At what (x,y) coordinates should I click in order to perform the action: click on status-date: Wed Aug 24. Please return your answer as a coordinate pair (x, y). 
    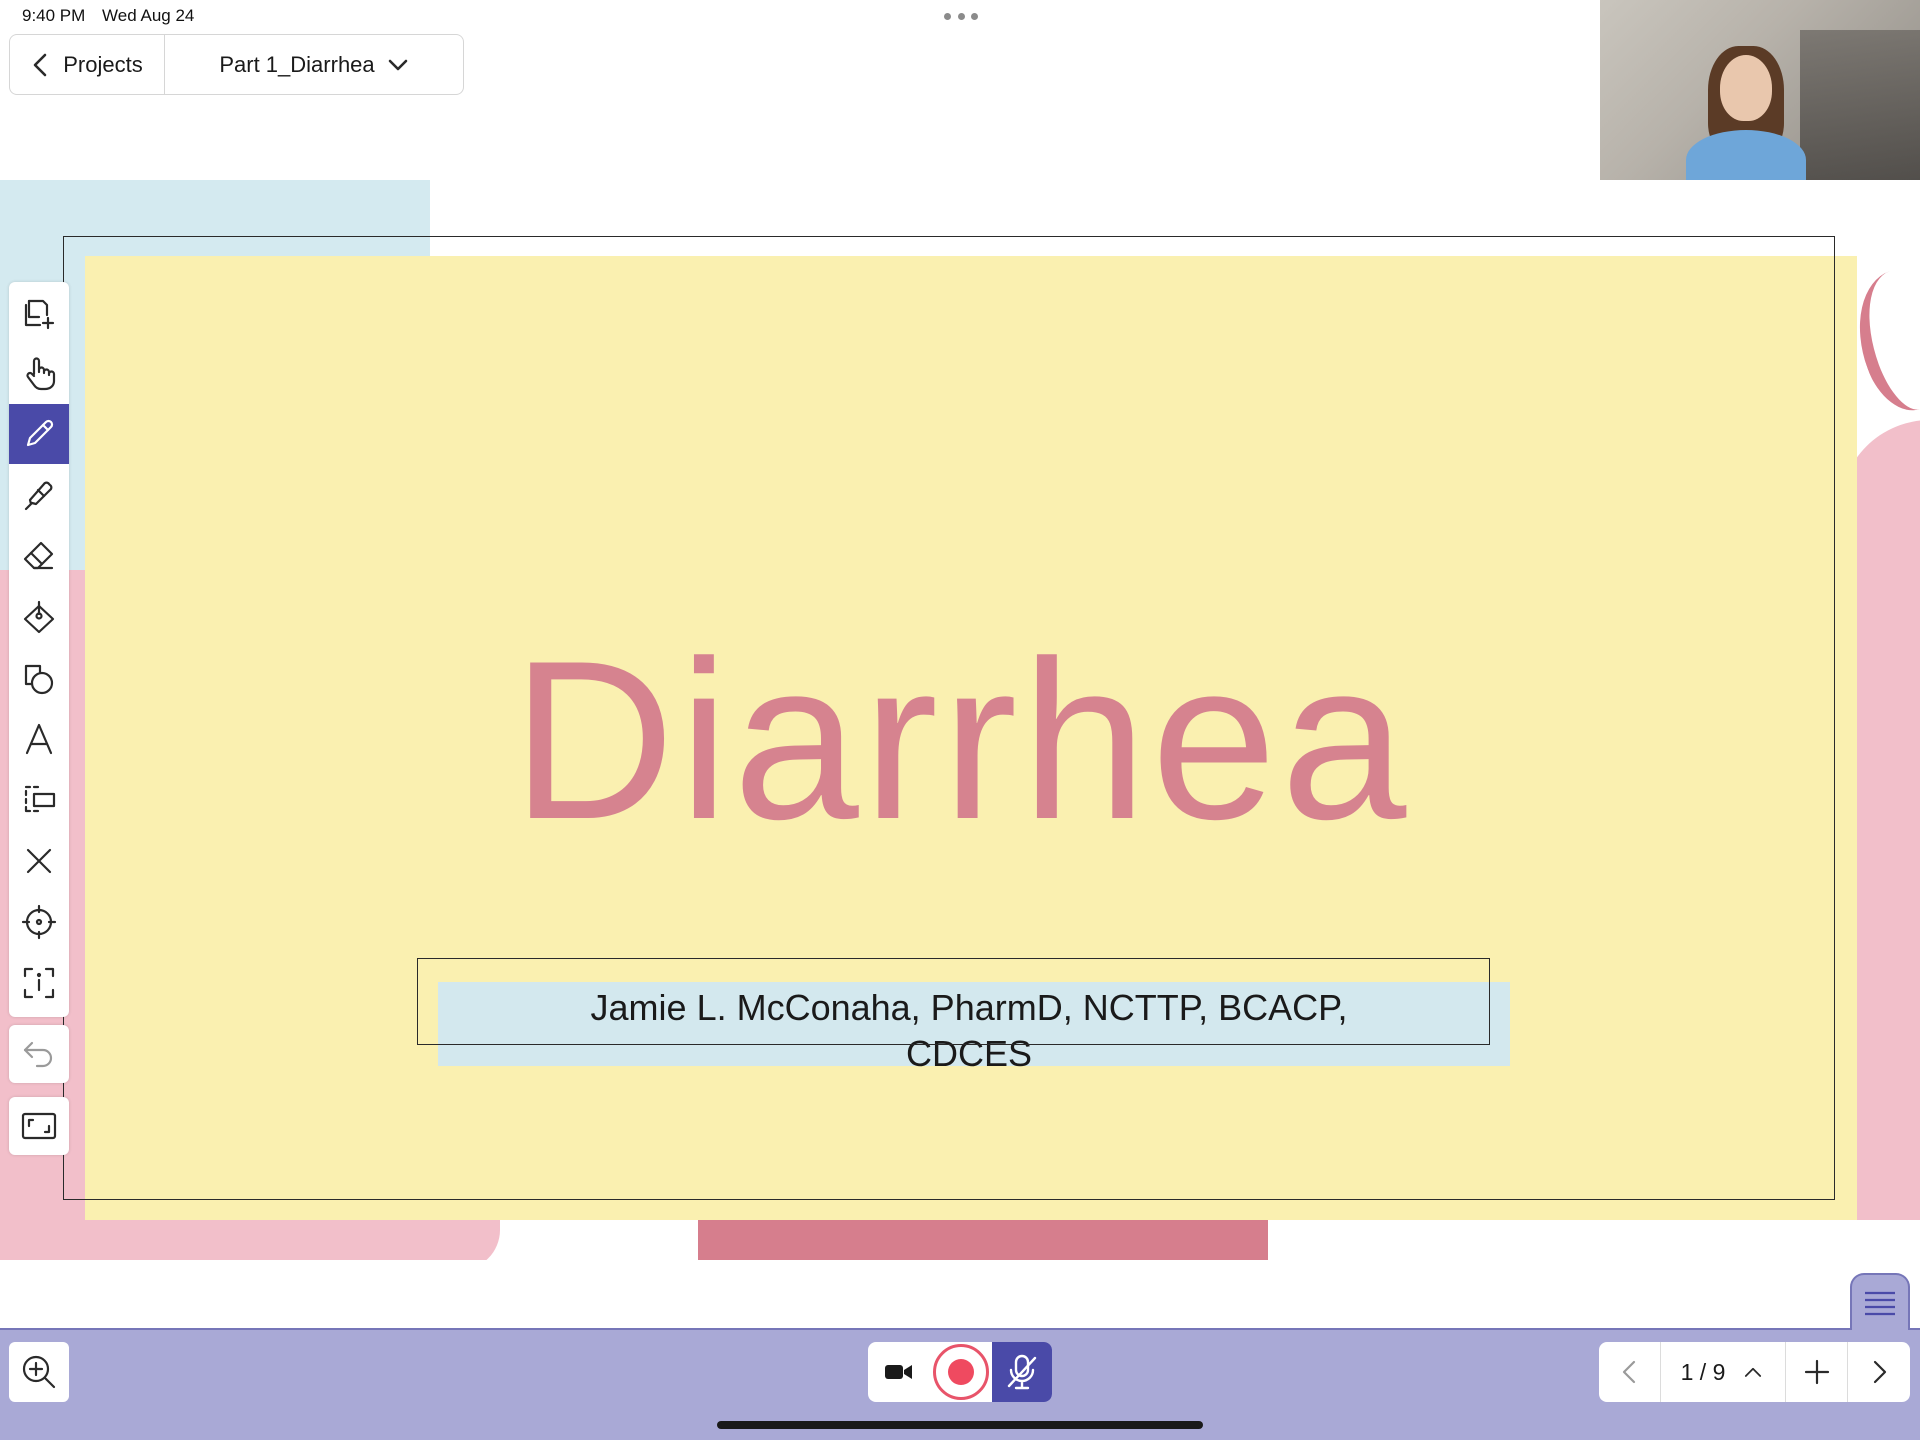
    Looking at the image, I should click on (148, 15).